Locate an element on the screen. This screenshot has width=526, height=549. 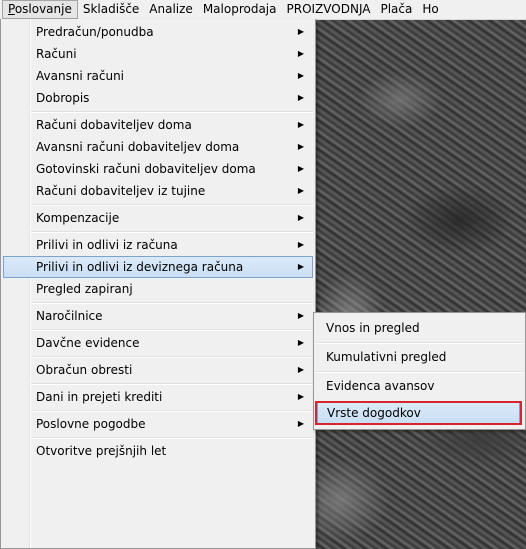
menubar-item-analize: Analize is located at coordinates (171, 9).